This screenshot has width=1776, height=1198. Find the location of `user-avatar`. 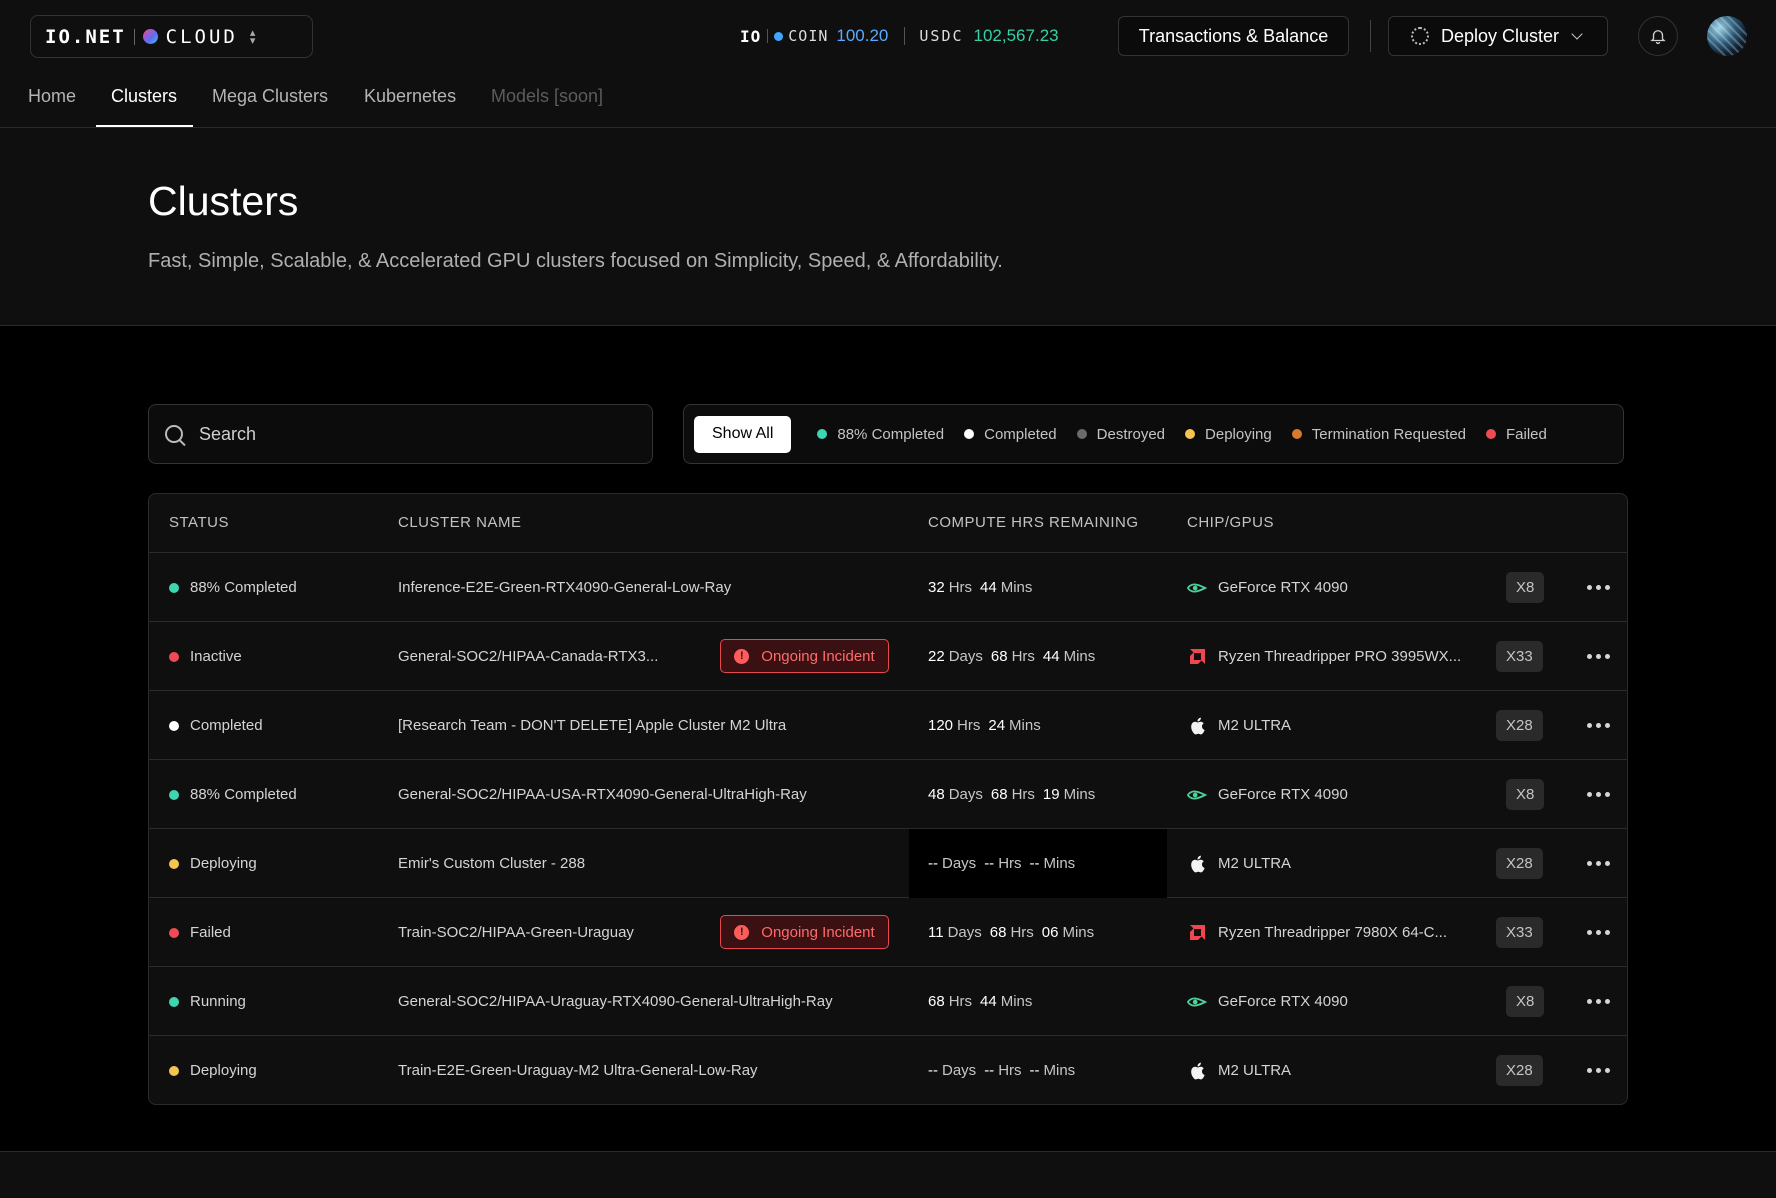

user-avatar is located at coordinates (1727, 36).